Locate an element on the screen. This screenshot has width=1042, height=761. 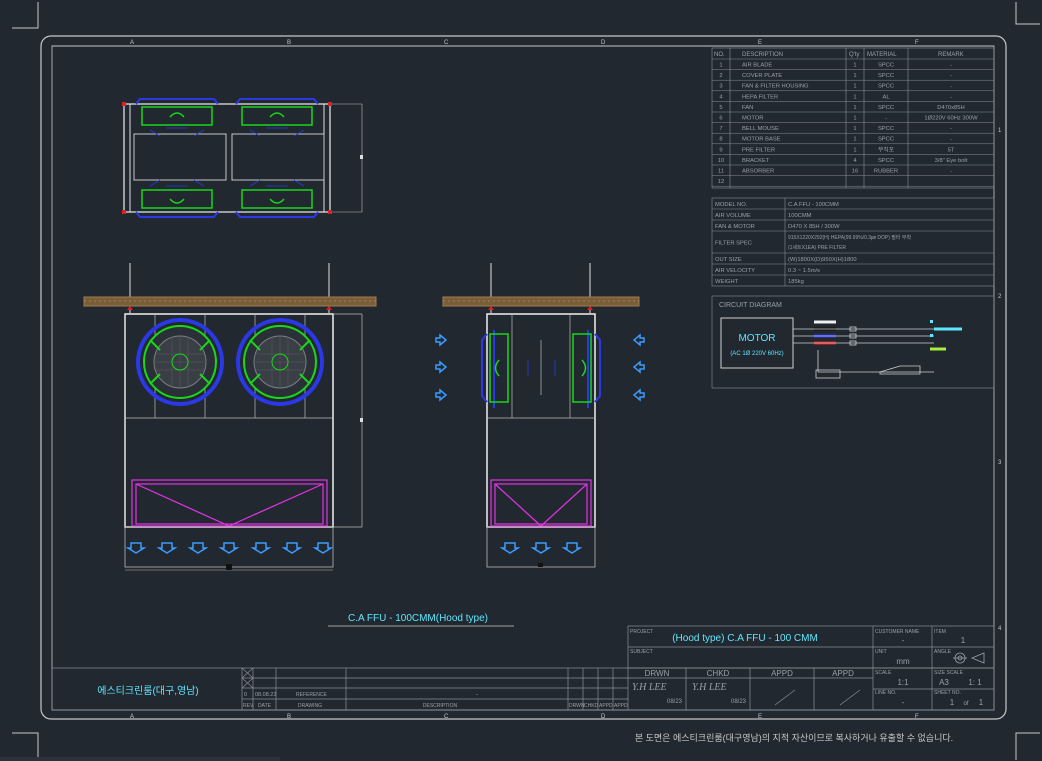
item-label: ITEM is located at coordinates (940, 632).